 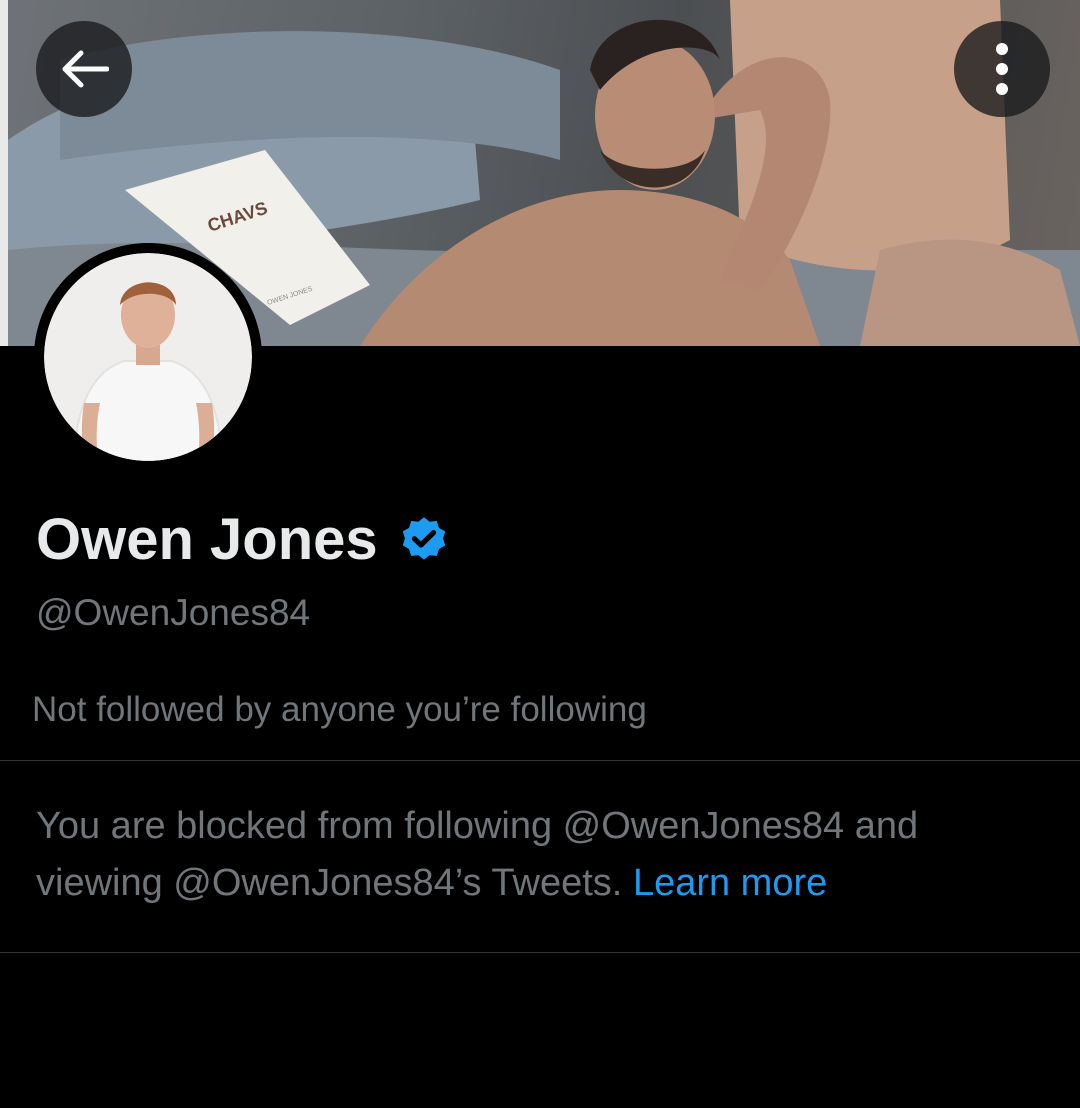 I want to click on followers-you-know-text: Not followed by anyone you’re following, so click(x=339, y=710).